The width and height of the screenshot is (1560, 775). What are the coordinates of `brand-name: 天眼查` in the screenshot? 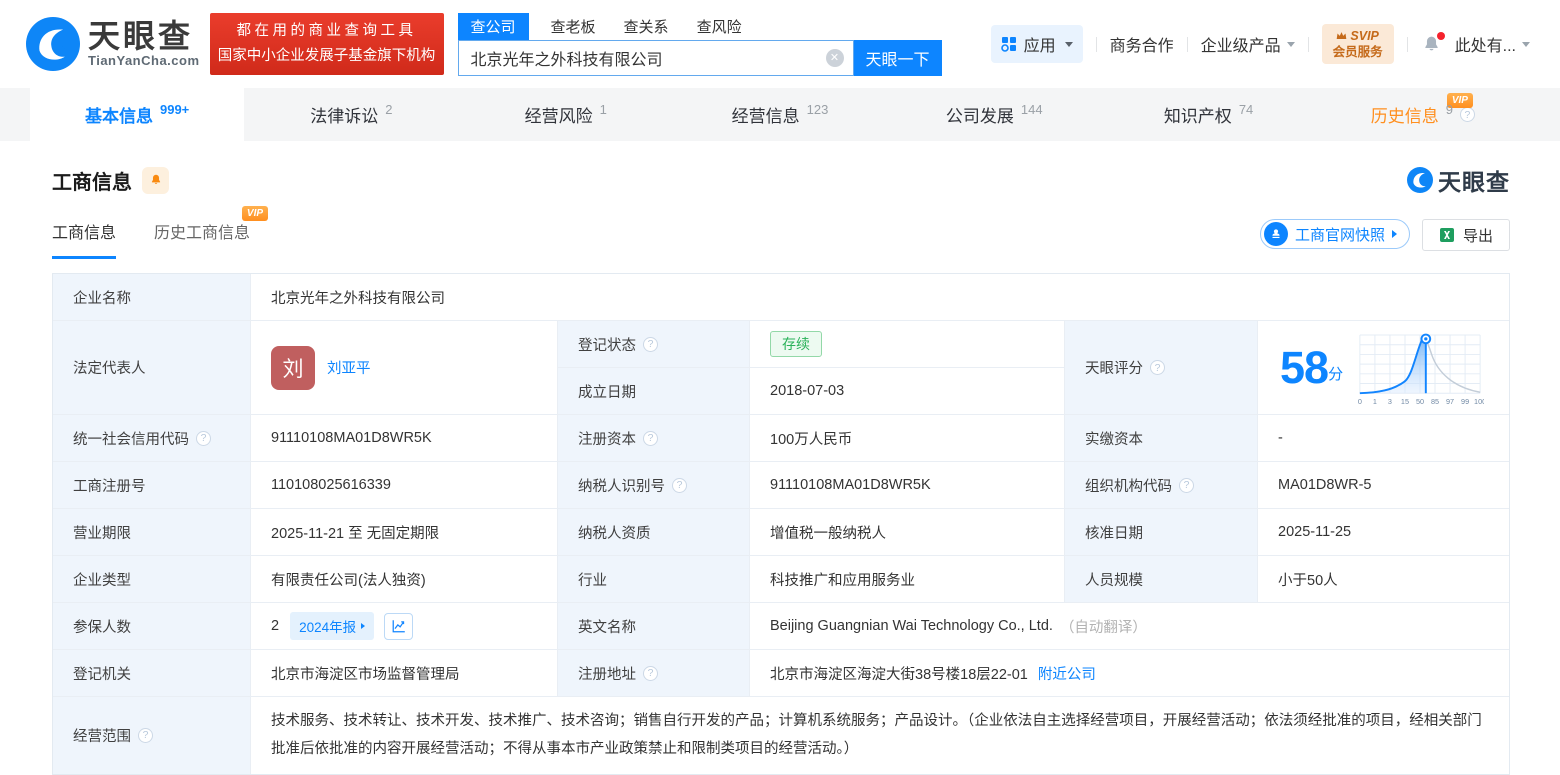 It's located at (141, 35).